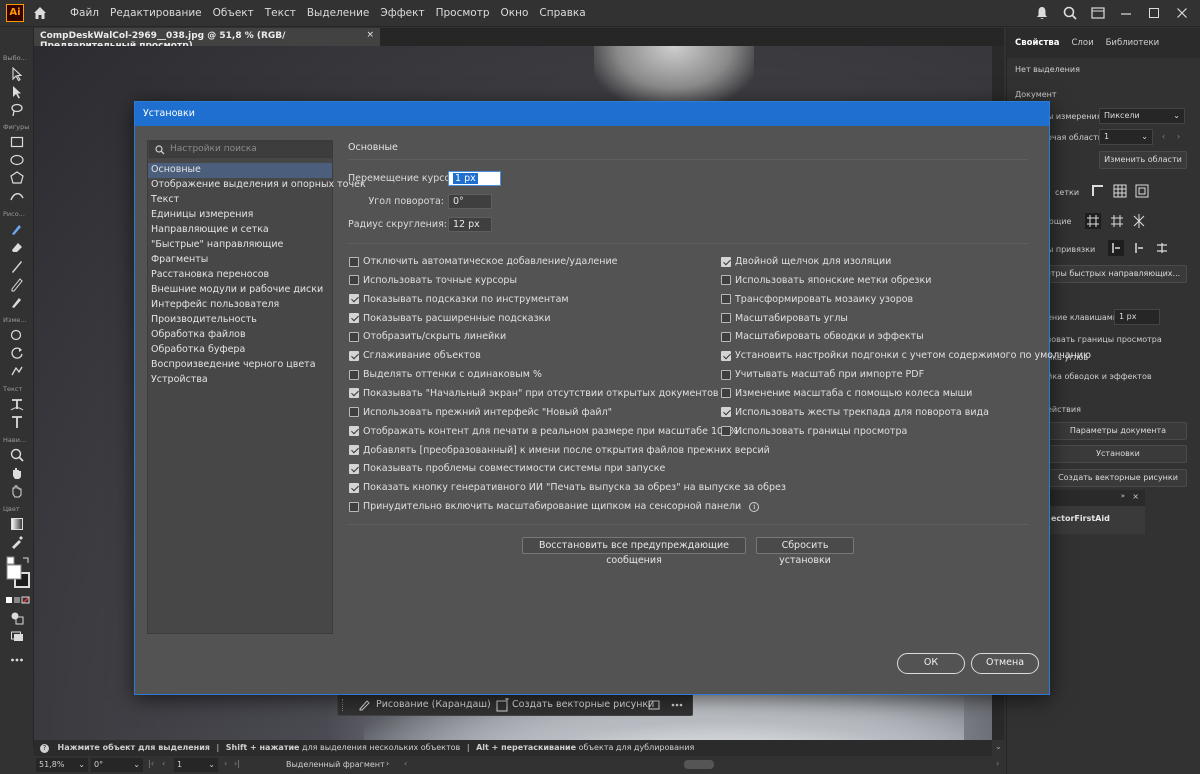  What do you see at coordinates (17, 353) in the screenshot?
I see `rotate-tool-icon` at bounding box center [17, 353].